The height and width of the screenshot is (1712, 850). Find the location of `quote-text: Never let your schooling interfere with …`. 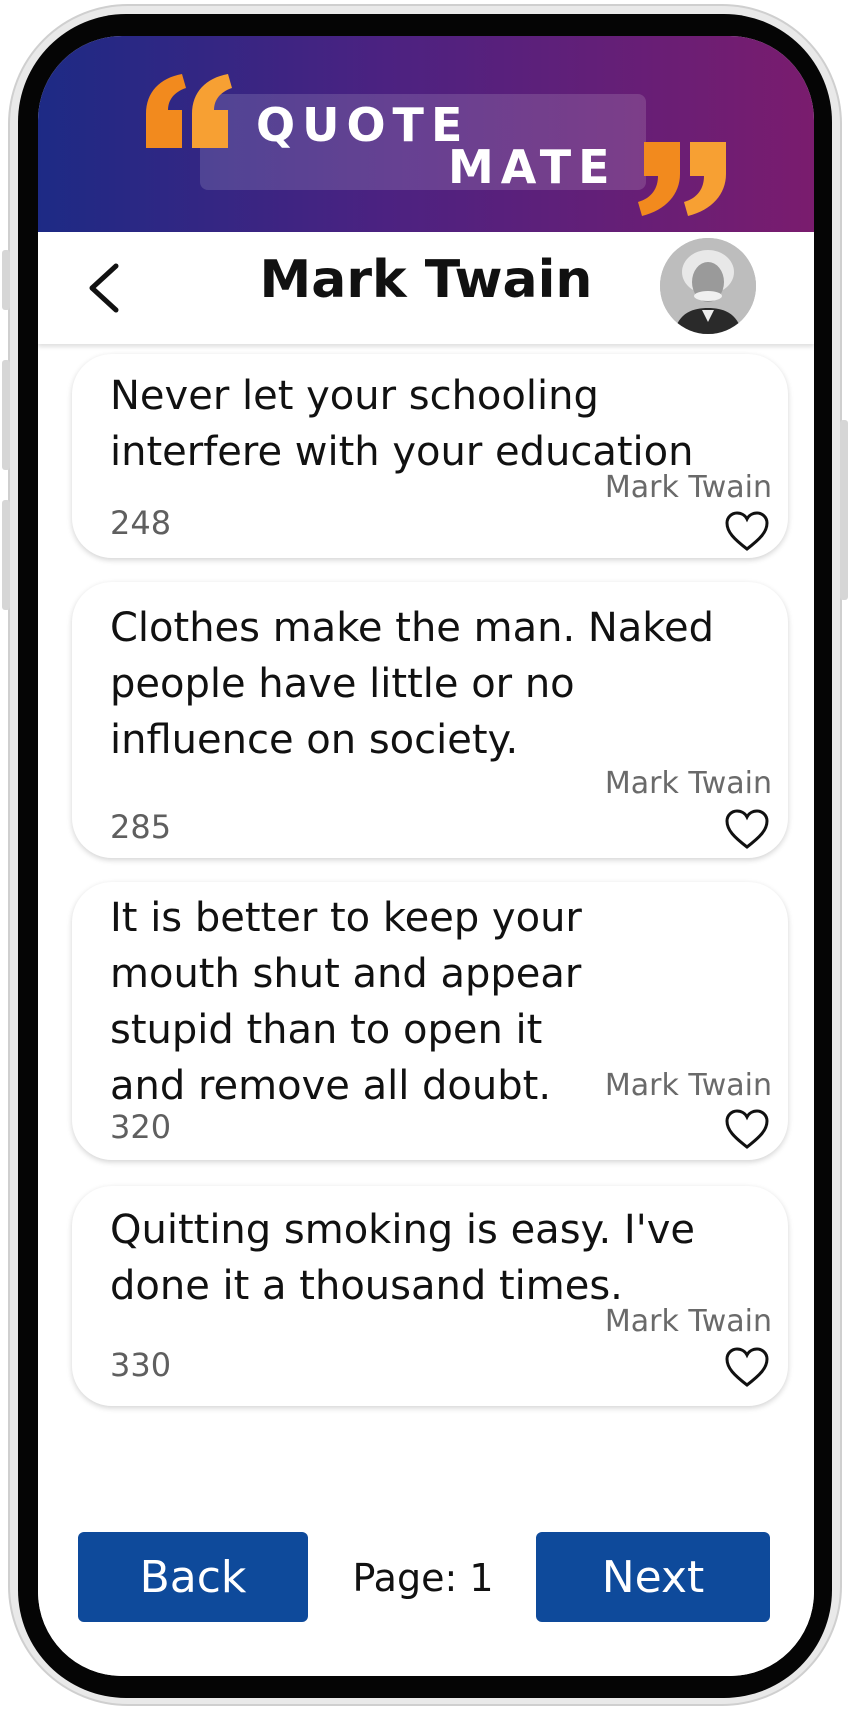

quote-text: Never let your schooling interfere with … is located at coordinates (402, 424).